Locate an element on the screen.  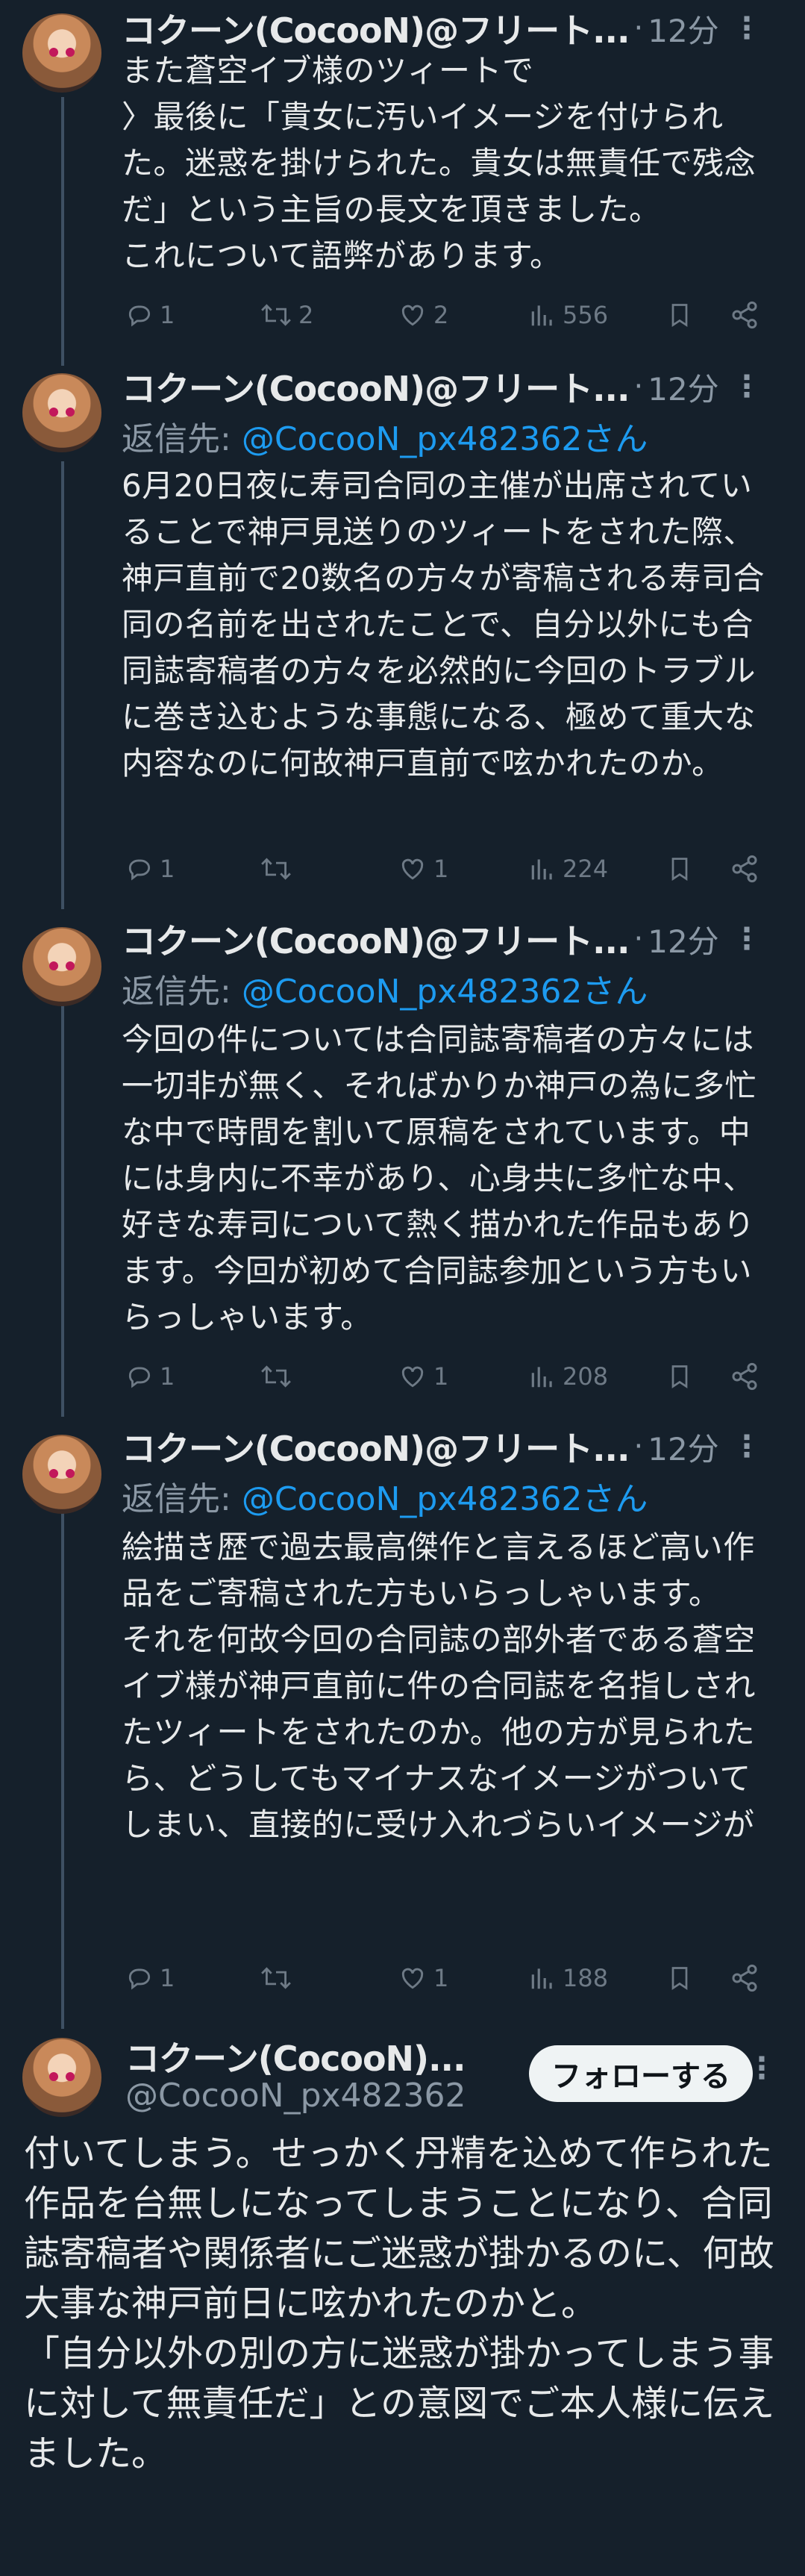
views-count: 556 is located at coordinates (586, 315).